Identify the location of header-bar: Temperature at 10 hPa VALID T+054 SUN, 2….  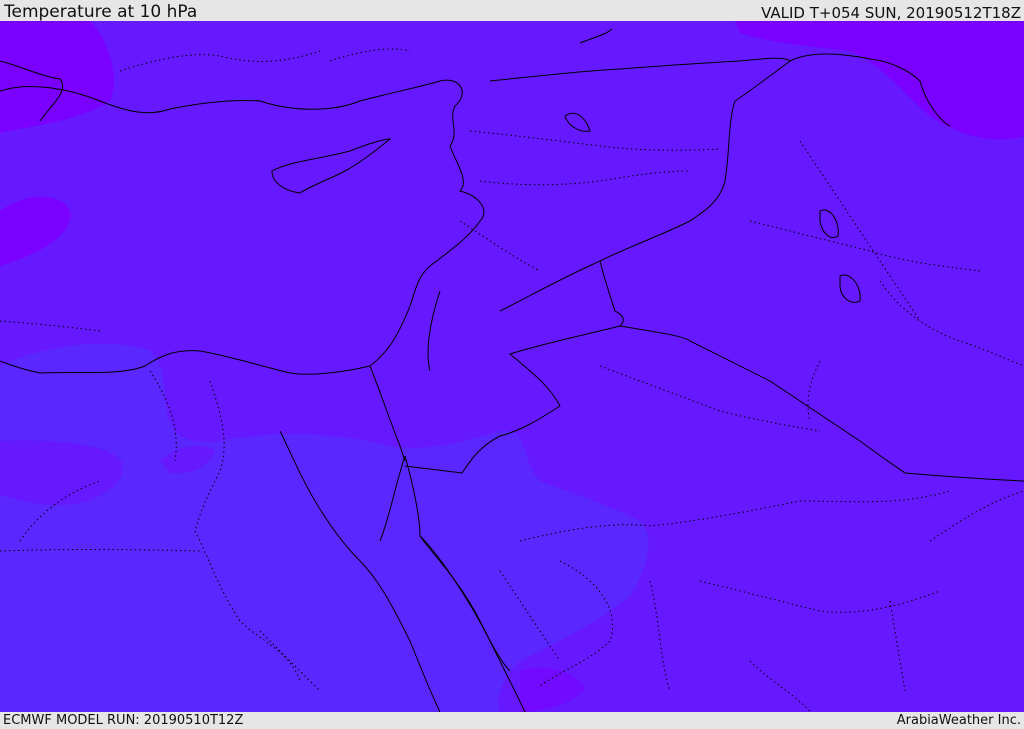
(512, 11).